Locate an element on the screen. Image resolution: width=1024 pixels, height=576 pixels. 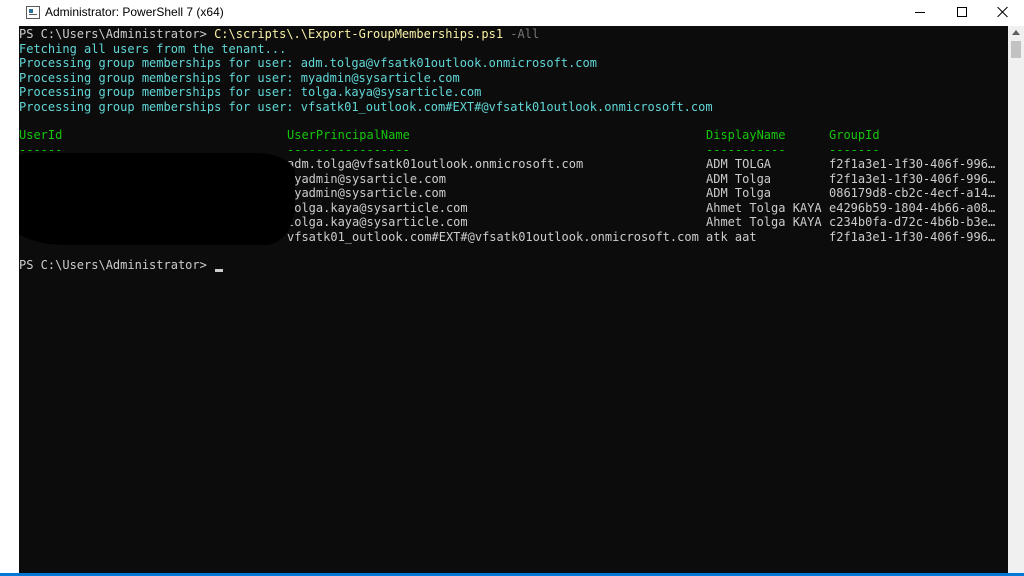
column-header-groupid: GroupId is located at coordinates (854, 135).